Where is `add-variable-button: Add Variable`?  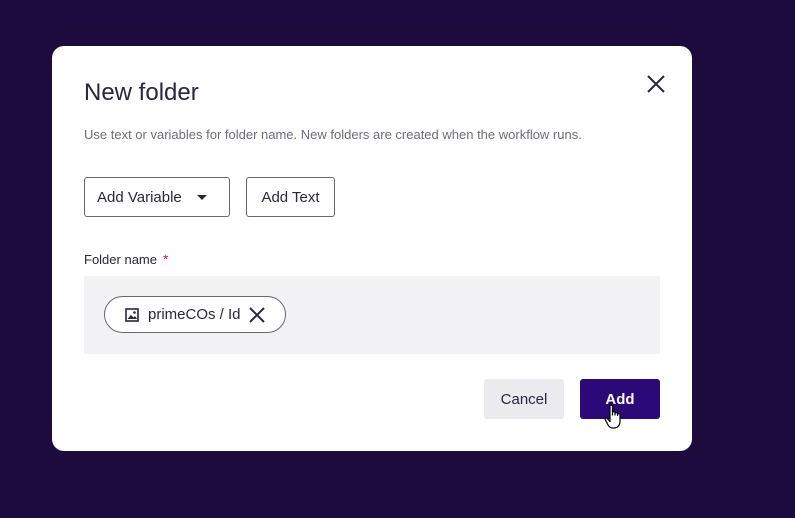 add-variable-button: Add Variable is located at coordinates (157, 197).